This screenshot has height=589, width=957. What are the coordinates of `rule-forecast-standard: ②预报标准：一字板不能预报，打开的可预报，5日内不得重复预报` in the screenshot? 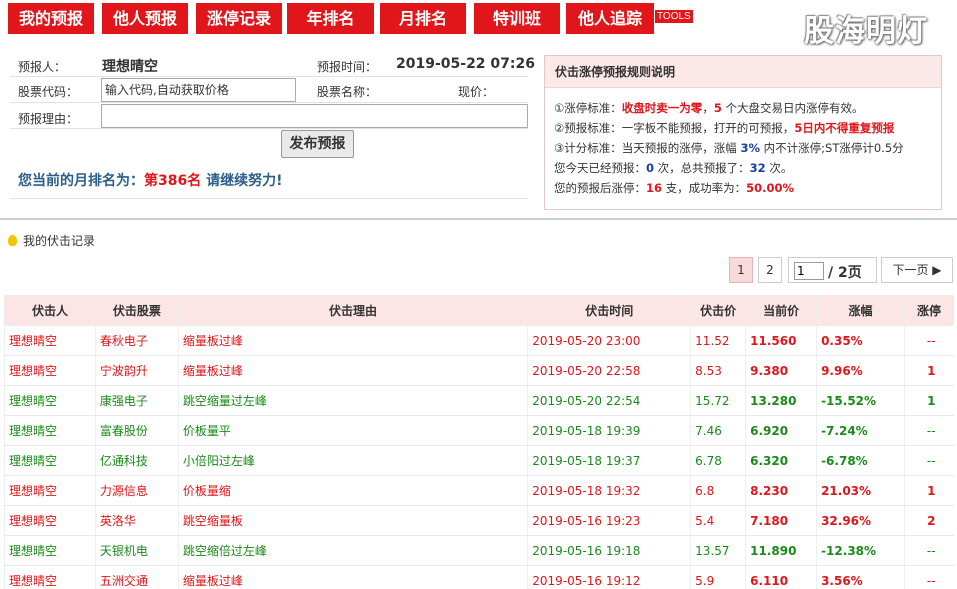 It's located at (724, 128).